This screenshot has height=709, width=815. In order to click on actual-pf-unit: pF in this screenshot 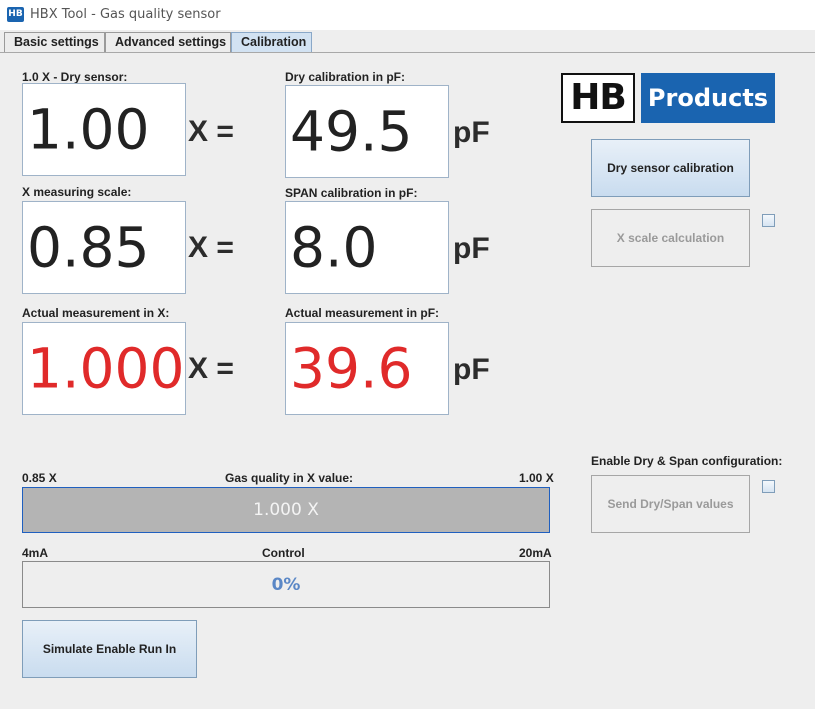, I will do `click(471, 369)`.